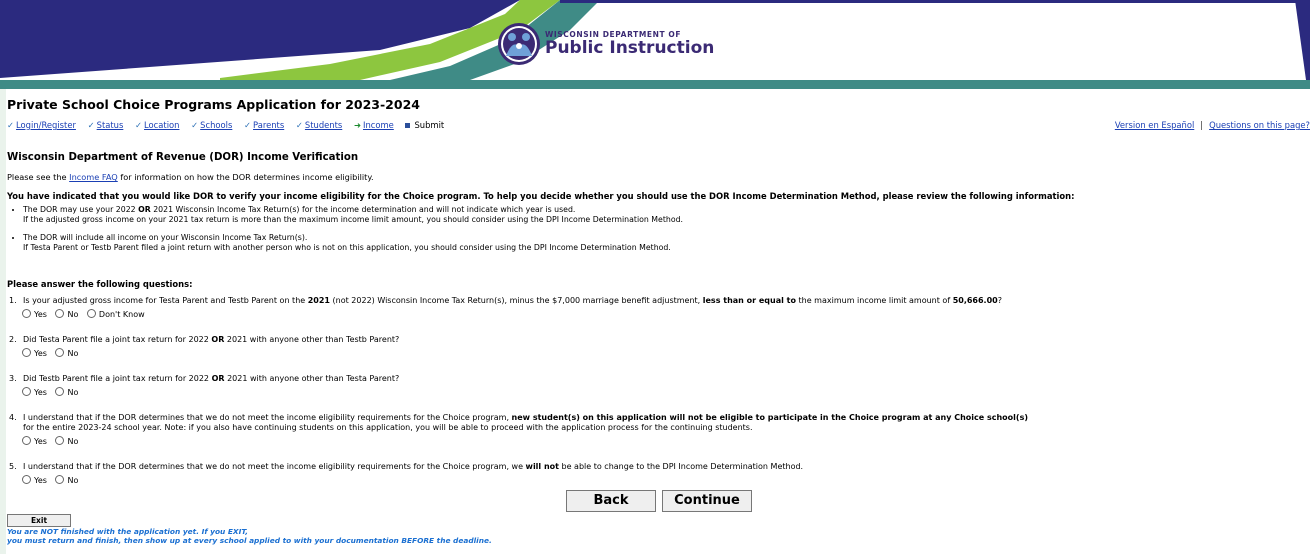  Describe the element at coordinates (26, 313) in the screenshot. I see `radio-q1-yes` at that location.